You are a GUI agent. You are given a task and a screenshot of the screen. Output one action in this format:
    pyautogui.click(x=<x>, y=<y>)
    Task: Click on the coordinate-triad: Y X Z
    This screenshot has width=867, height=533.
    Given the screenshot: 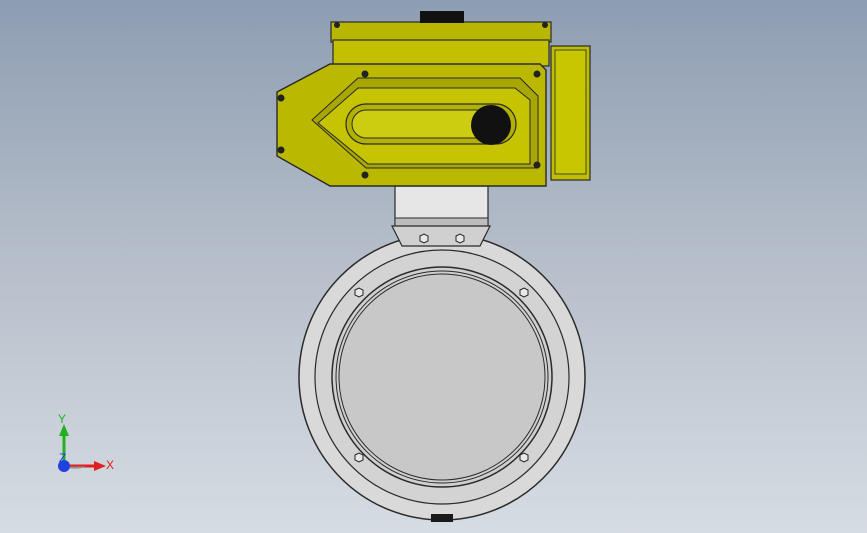 What is the action you would take?
    pyautogui.click(x=86, y=442)
    